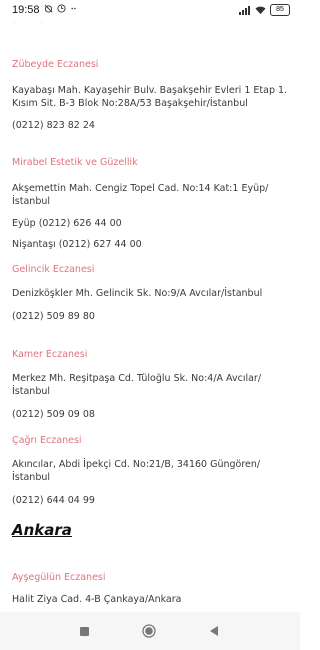 This screenshot has height=650, width=320. I want to click on pharmacy-name: Mirabel Estetik ve Güzellik, so click(75, 162).